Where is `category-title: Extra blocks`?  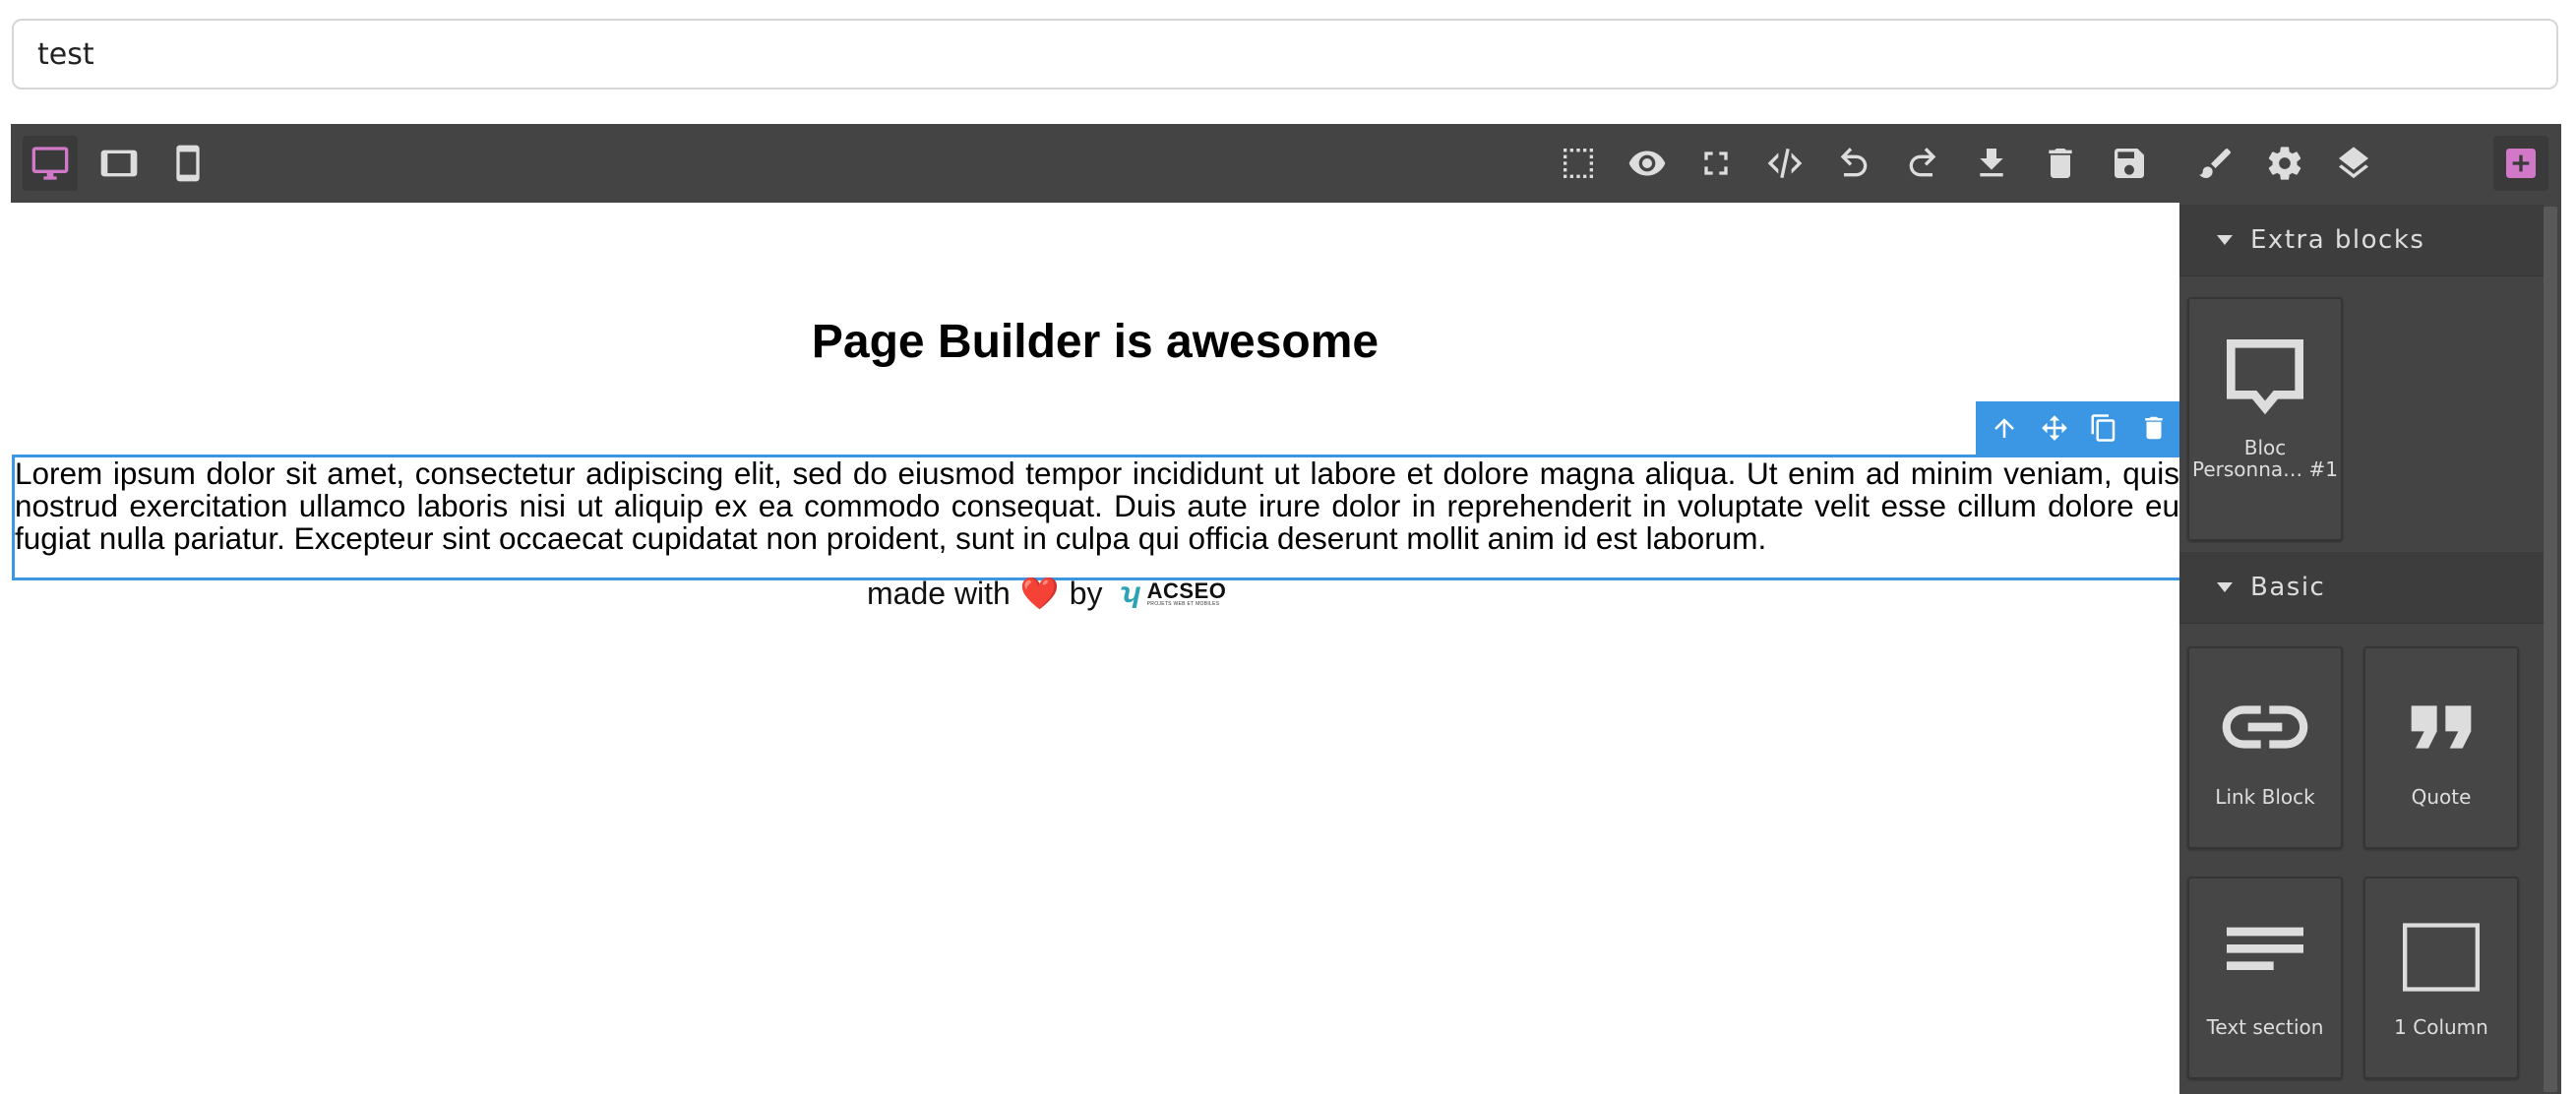
category-title: Extra blocks is located at coordinates (2337, 240).